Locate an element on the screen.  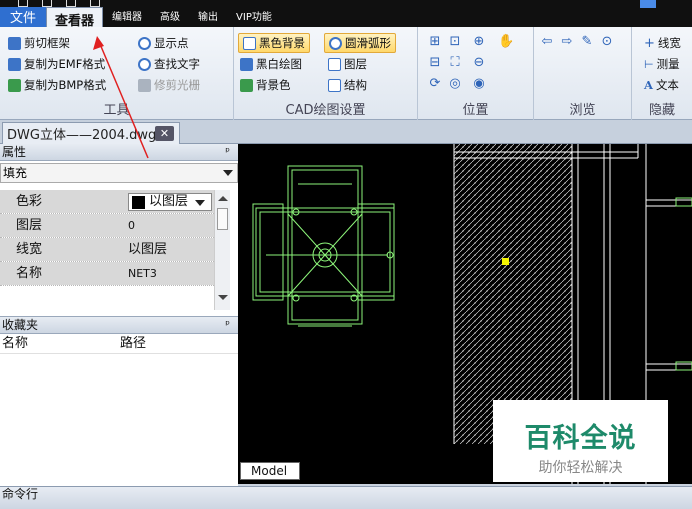
edit-icon: ✎ is located at coordinates (587, 41).